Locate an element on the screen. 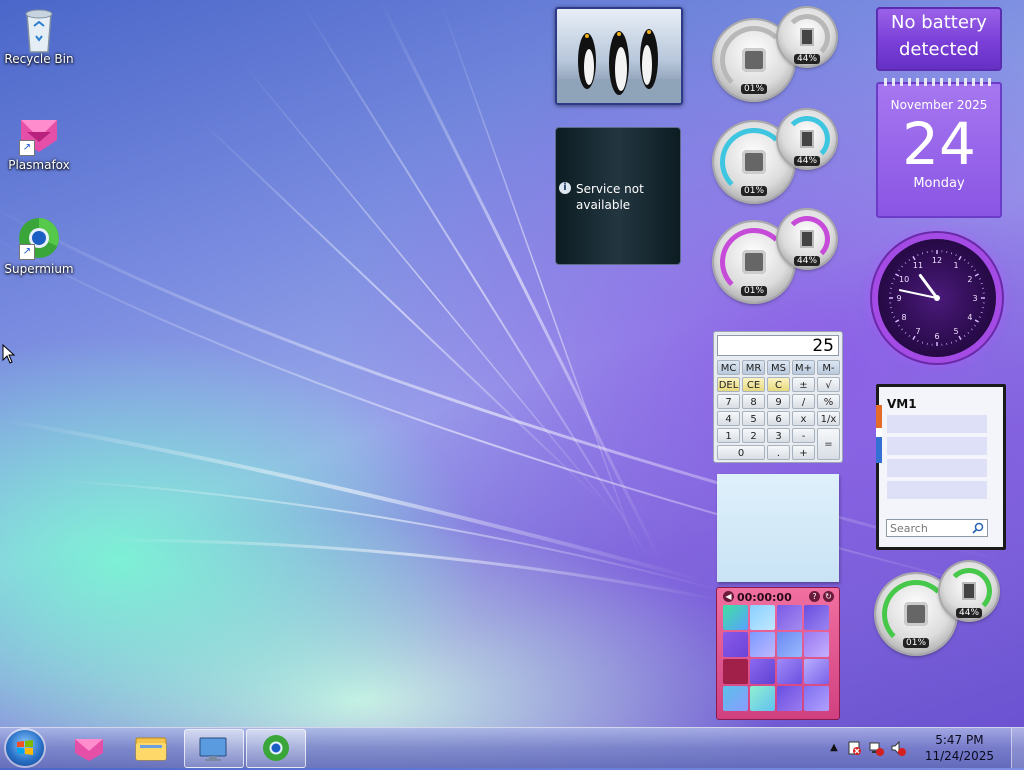 This screenshot has width=1024, height=770. calc-key: - is located at coordinates (803, 435).